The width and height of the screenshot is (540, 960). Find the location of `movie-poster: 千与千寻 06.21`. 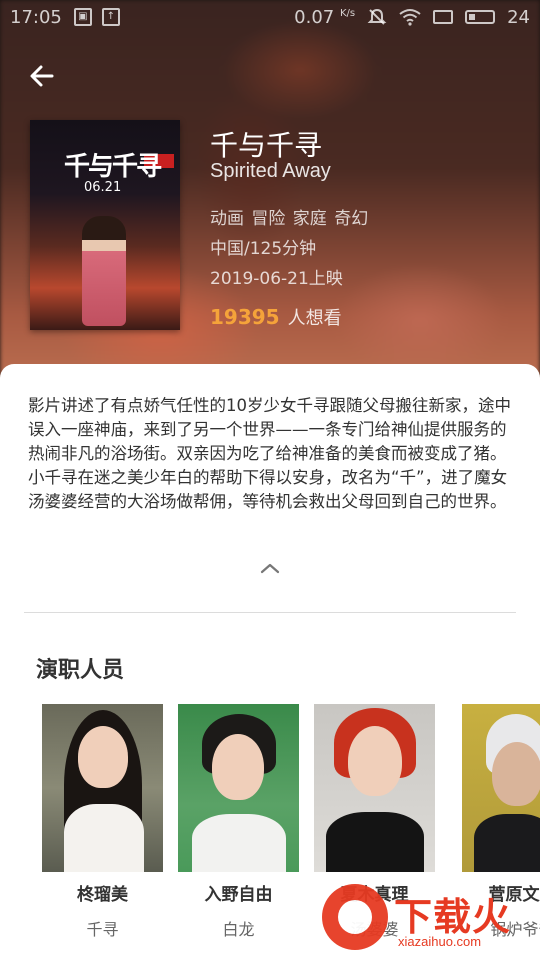

movie-poster: 千与千寻 06.21 is located at coordinates (105, 225).